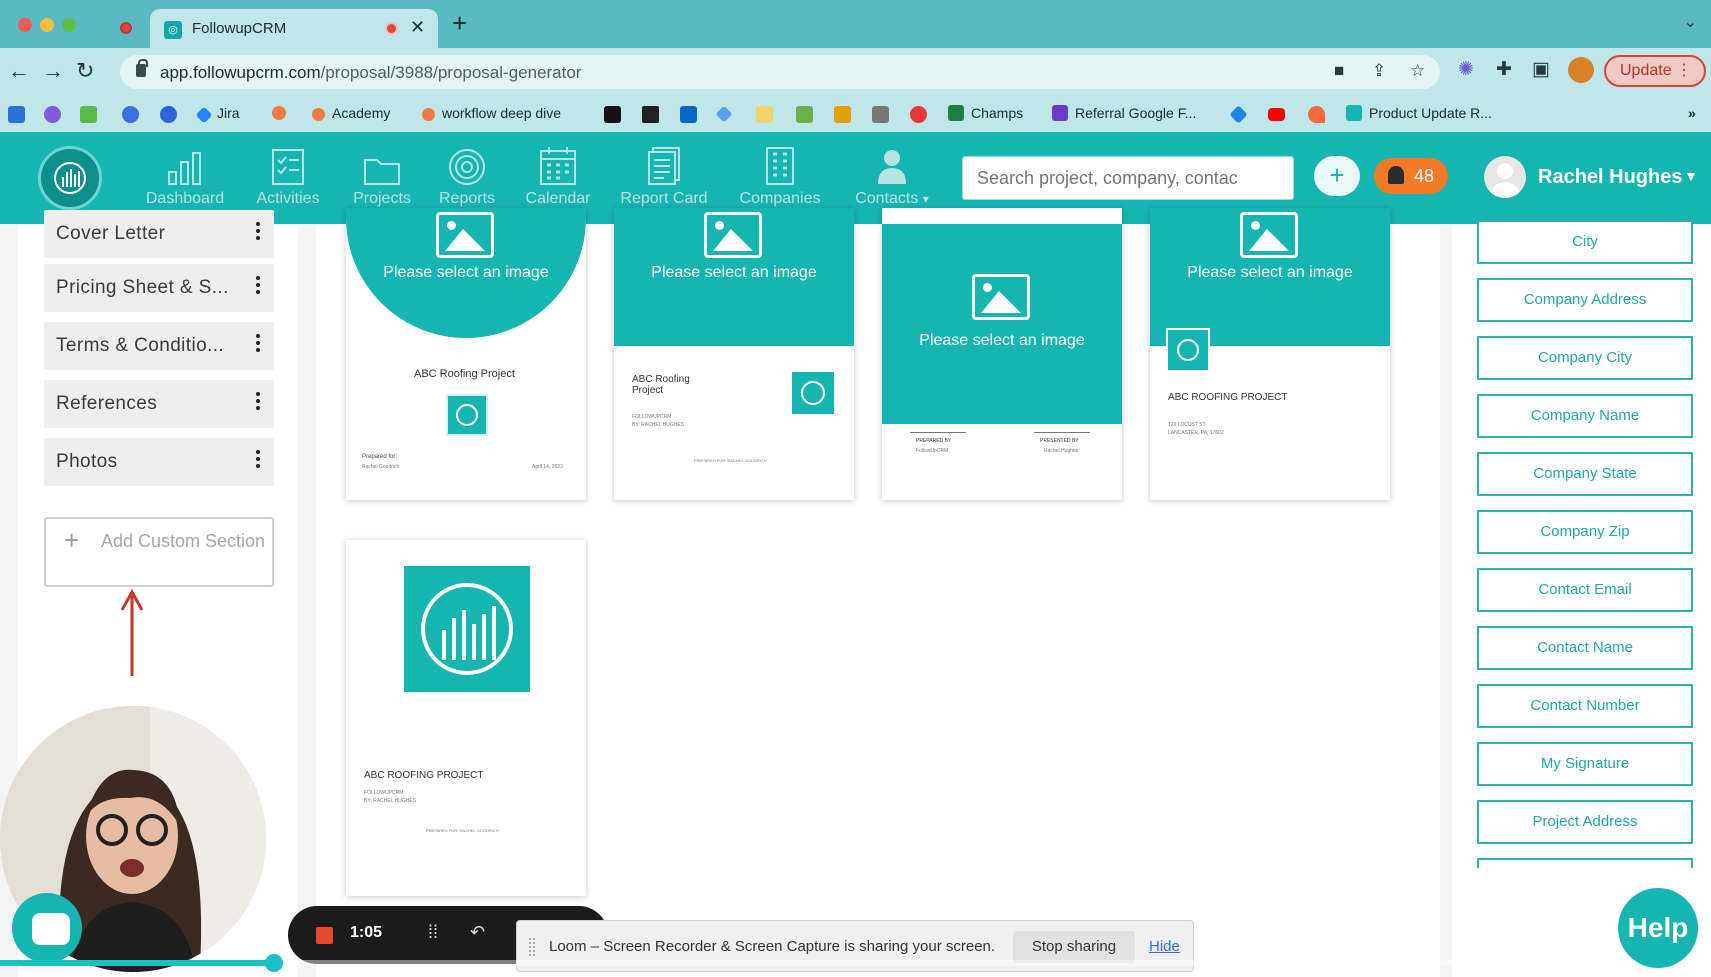 The image size is (1711, 977). What do you see at coordinates (724, 114) in the screenshot?
I see `diamond-icon` at bounding box center [724, 114].